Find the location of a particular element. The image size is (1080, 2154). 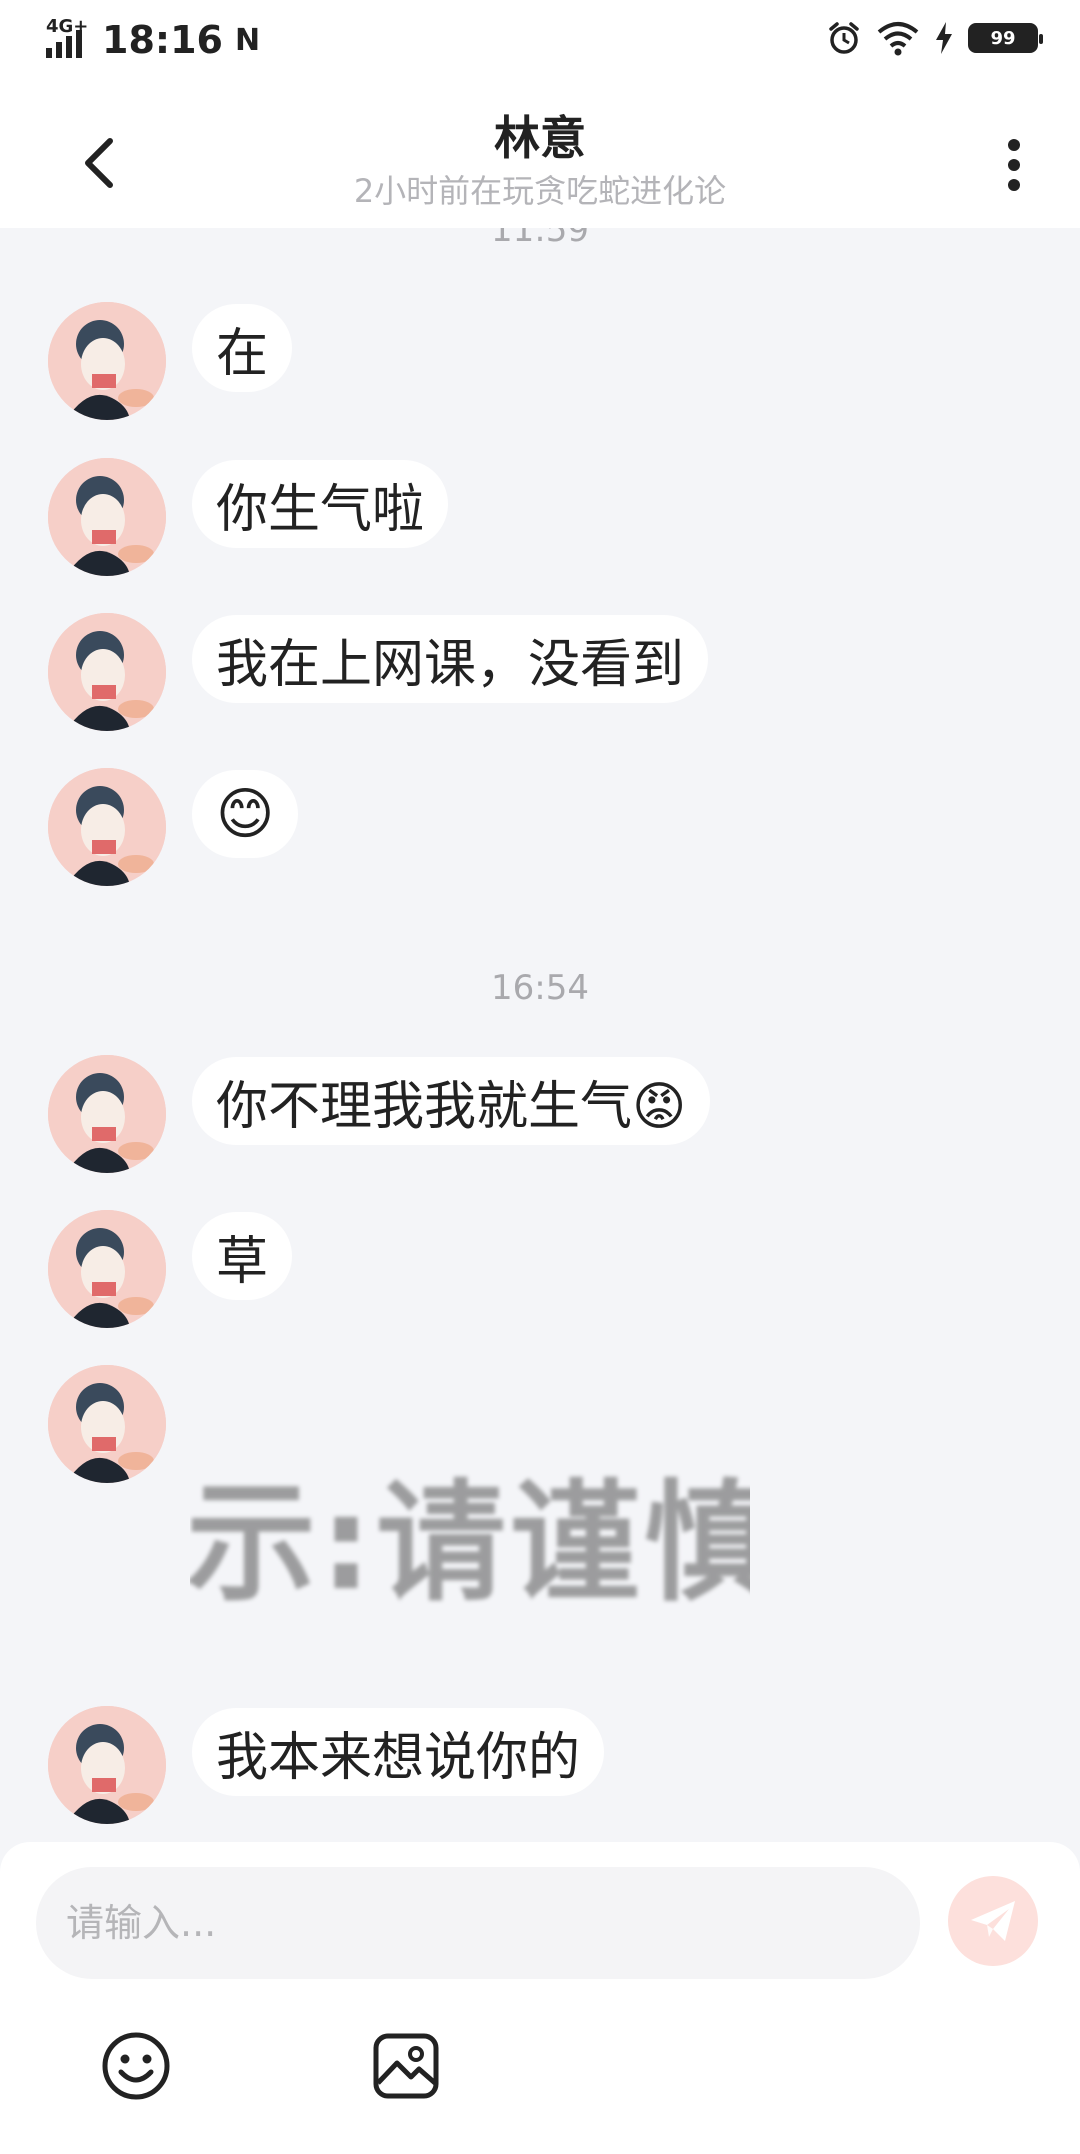

timestamp: 11:59 is located at coordinates (540, 239).